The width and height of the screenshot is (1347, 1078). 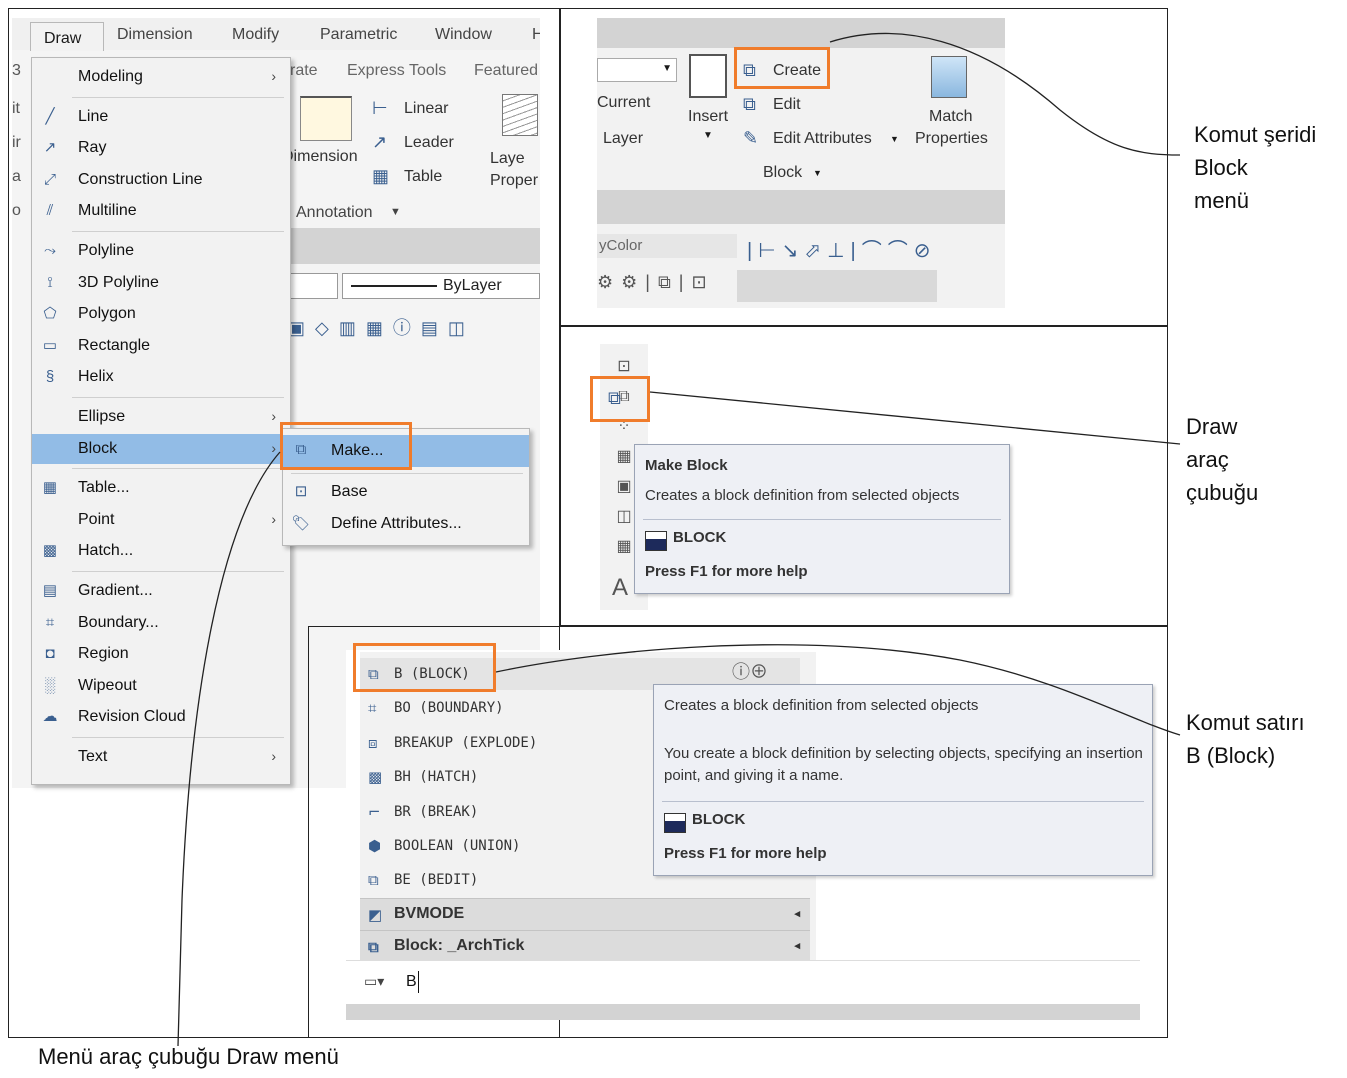 What do you see at coordinates (915, 418) in the screenshot?
I see `toolbar-connector` at bounding box center [915, 418].